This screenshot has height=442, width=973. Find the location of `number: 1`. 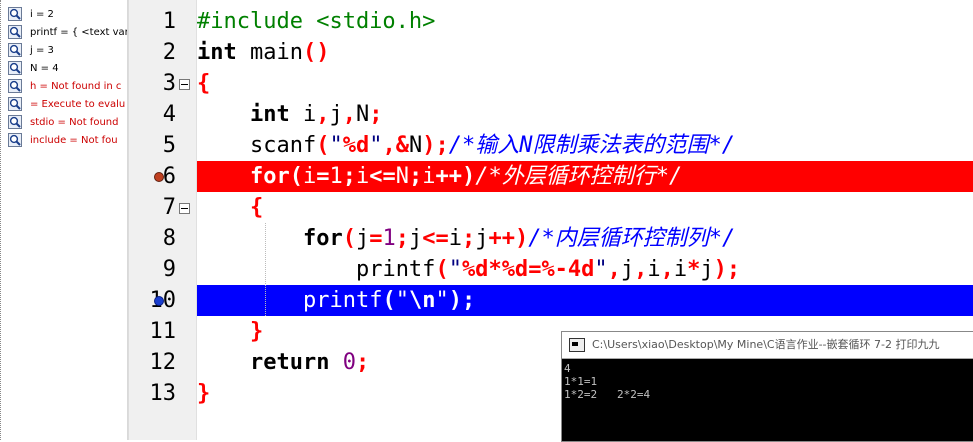

number: 1 is located at coordinates (389, 238).